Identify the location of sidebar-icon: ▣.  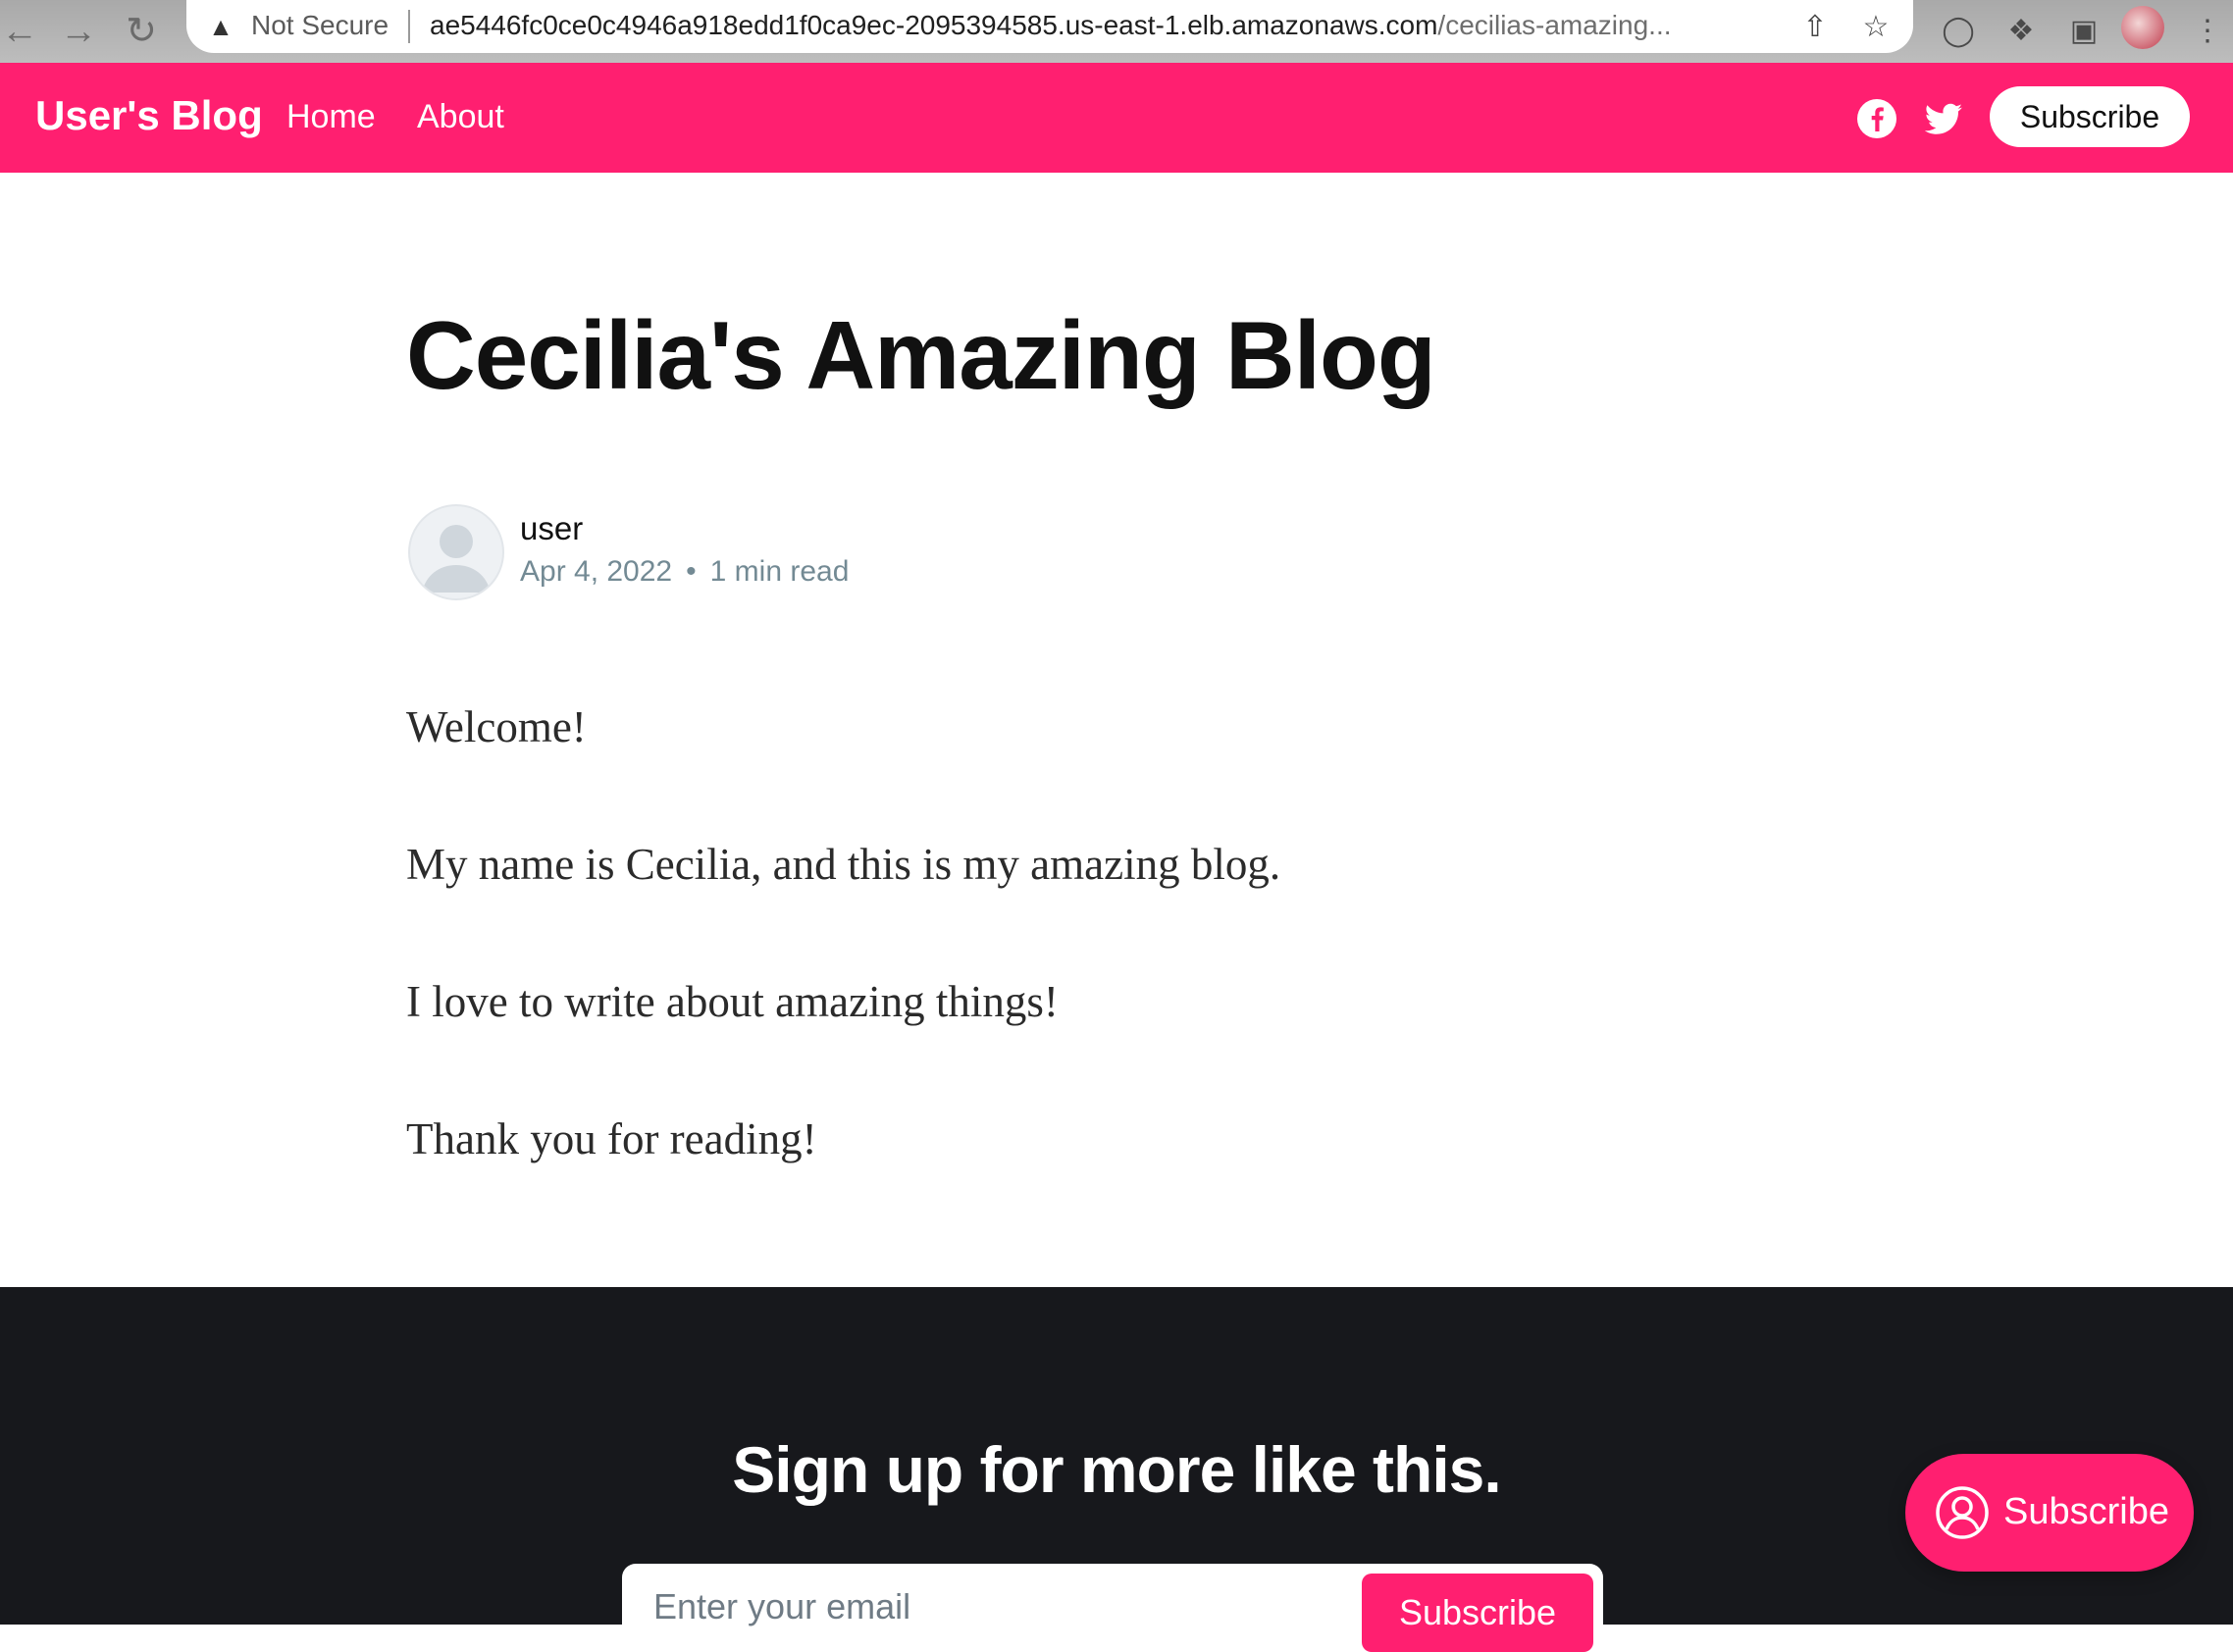
(2083, 32).